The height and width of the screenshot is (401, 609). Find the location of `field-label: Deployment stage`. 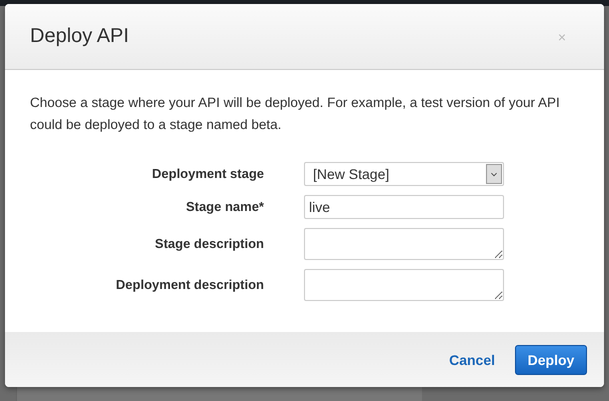

field-label: Deployment stage is located at coordinates (207, 174).